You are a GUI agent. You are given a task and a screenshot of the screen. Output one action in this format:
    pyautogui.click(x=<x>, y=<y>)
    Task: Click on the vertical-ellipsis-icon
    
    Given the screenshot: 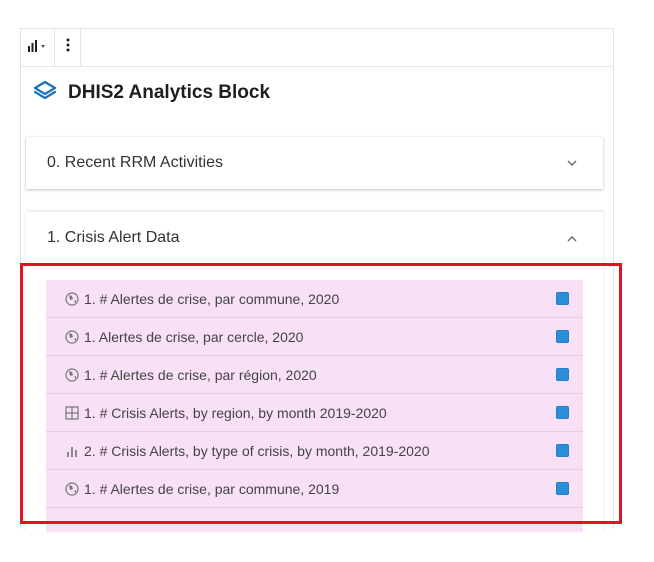 What is the action you would take?
    pyautogui.click(x=68, y=47)
    